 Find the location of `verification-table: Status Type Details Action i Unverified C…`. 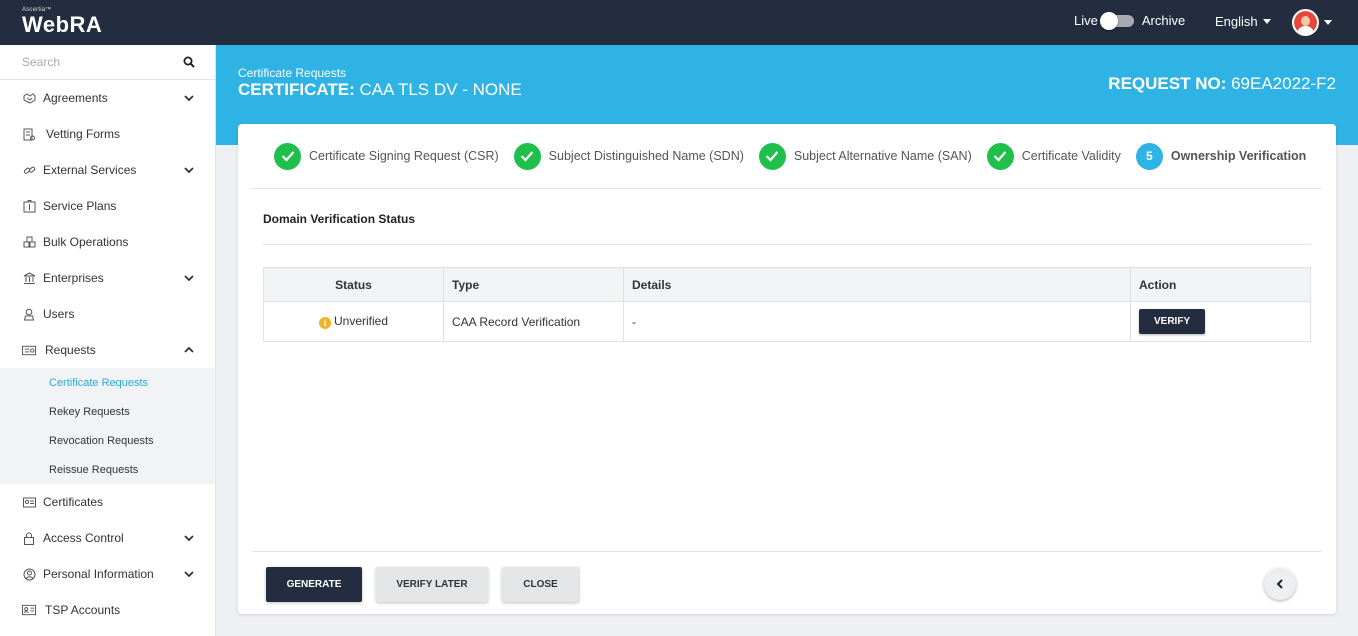

verification-table: Status Type Details Action i Unverified C… is located at coordinates (787, 304).